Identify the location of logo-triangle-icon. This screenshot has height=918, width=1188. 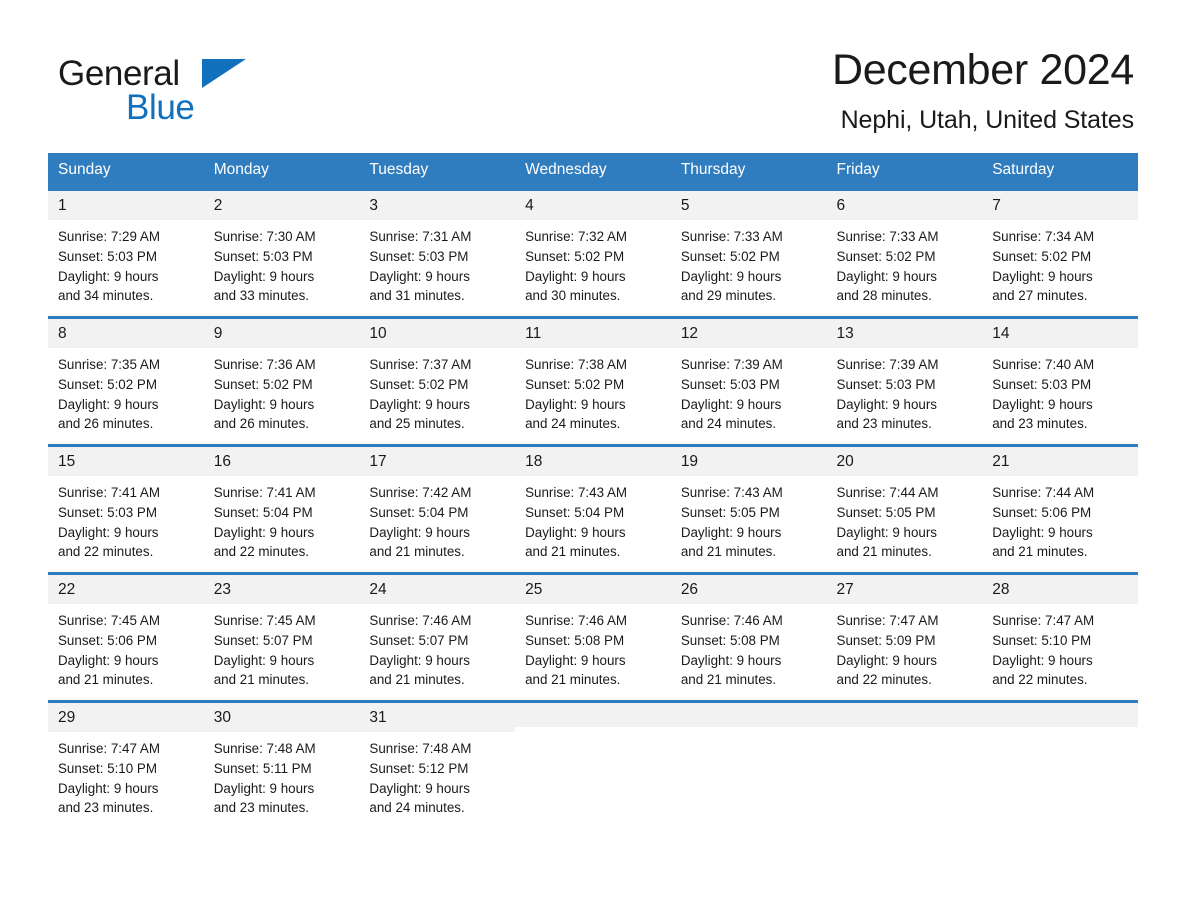
(224, 73).